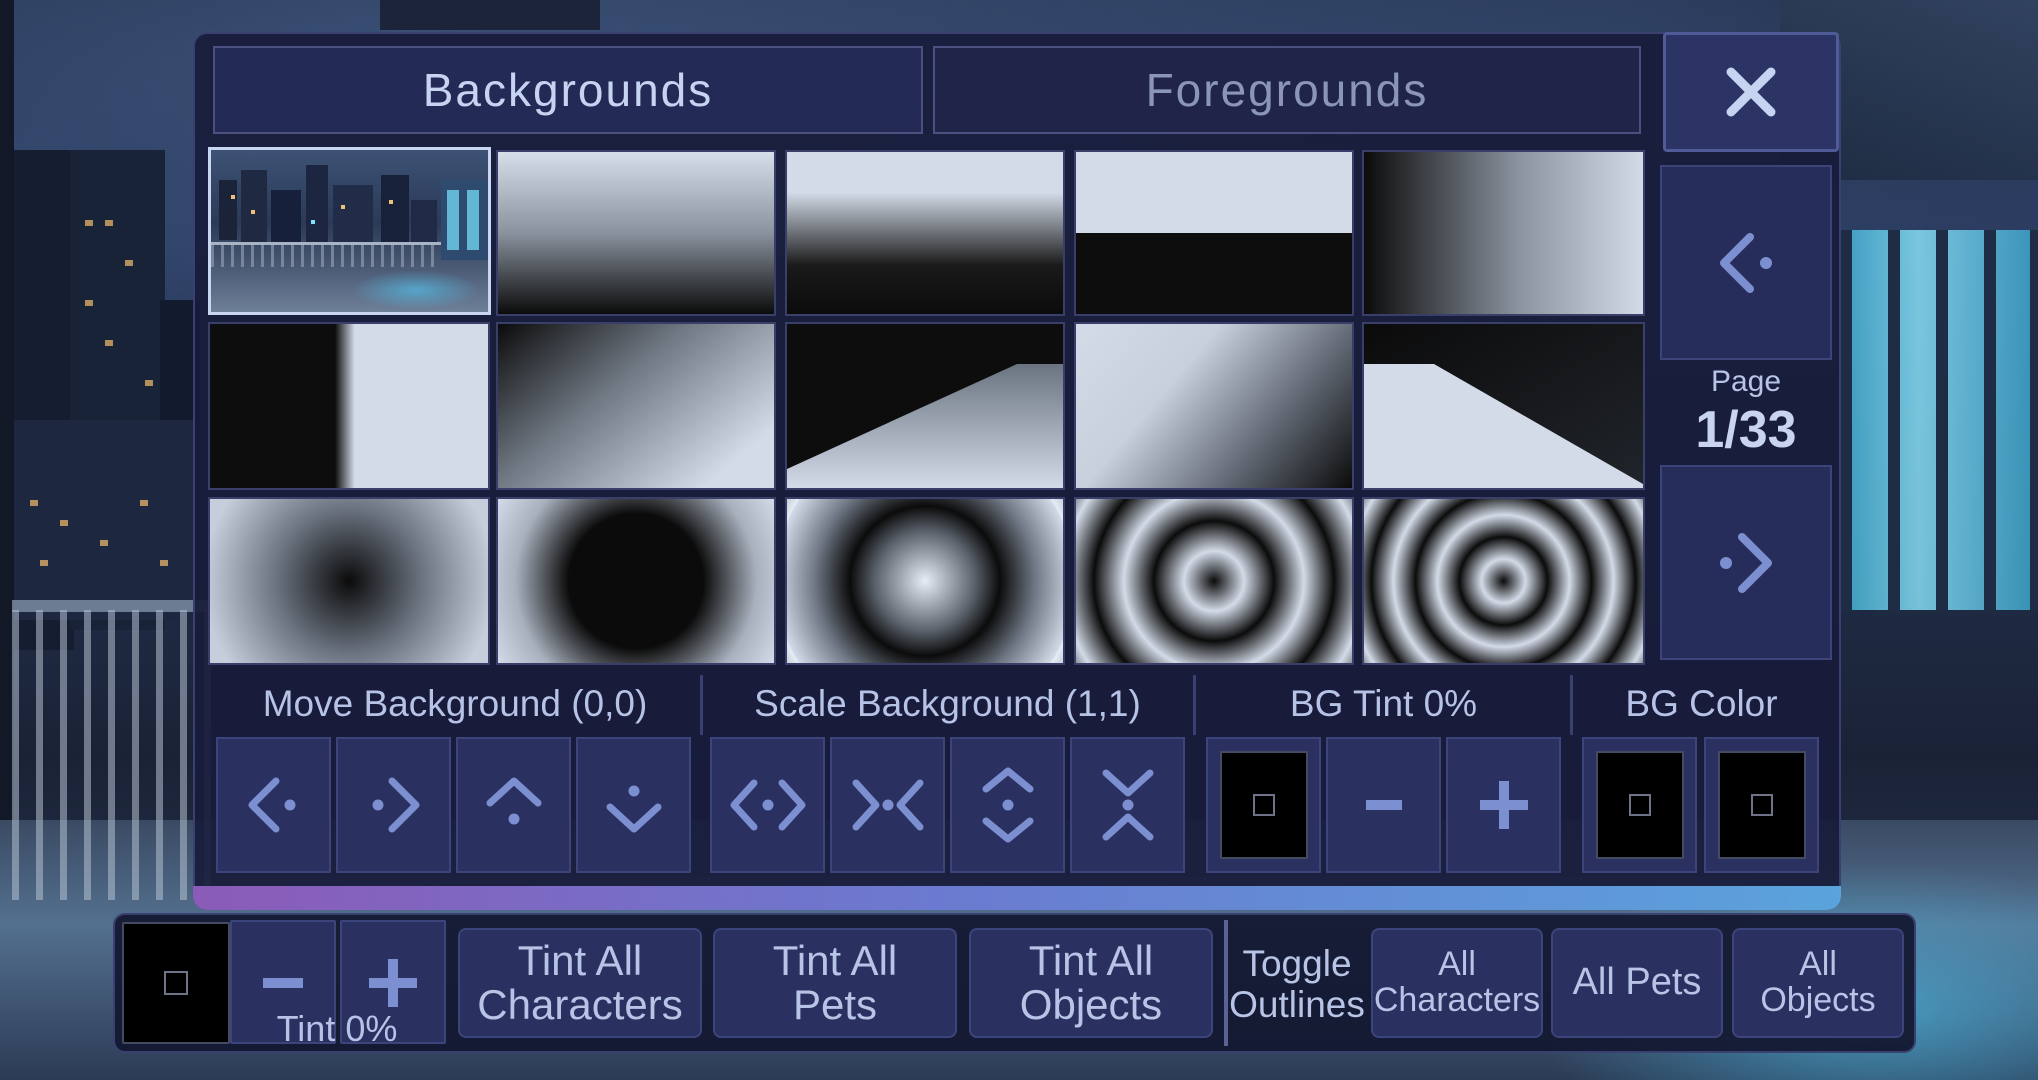  I want to click on scale-vertical-decrease-button, so click(1127, 805).